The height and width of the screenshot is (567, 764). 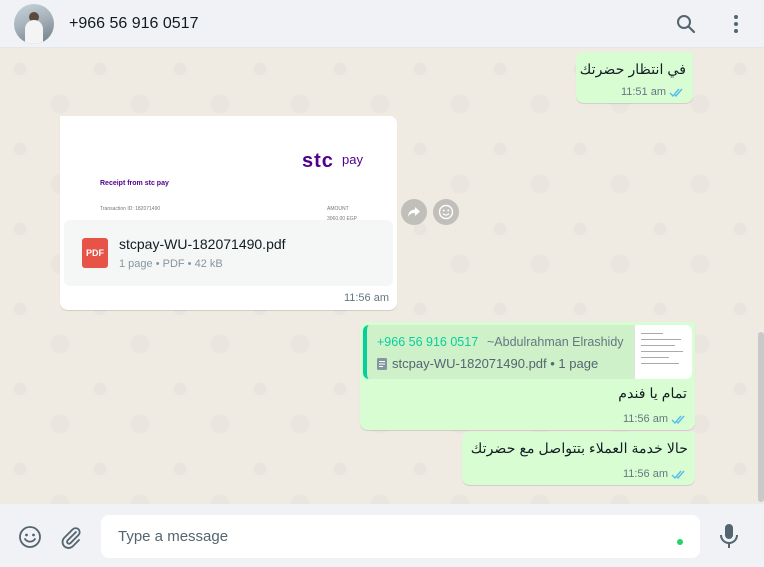 I want to click on message-input, so click(x=400, y=536).